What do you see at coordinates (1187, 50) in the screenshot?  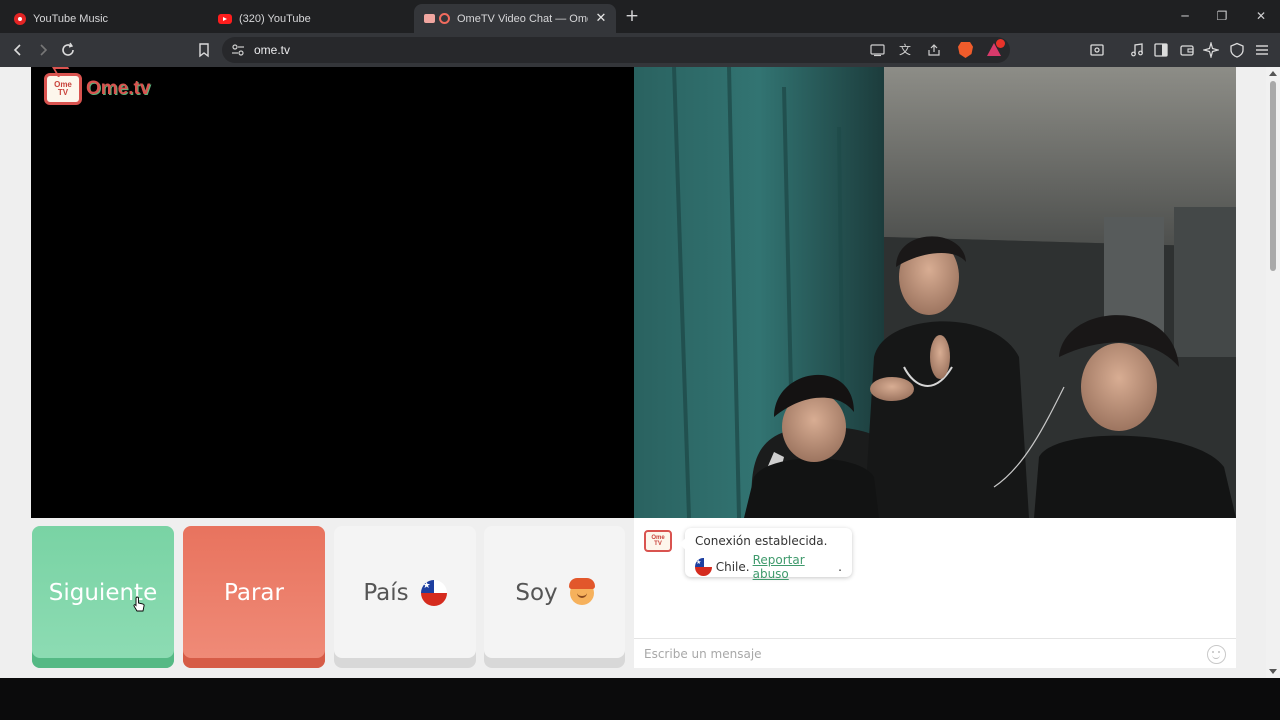 I see `wallet-icon` at bounding box center [1187, 50].